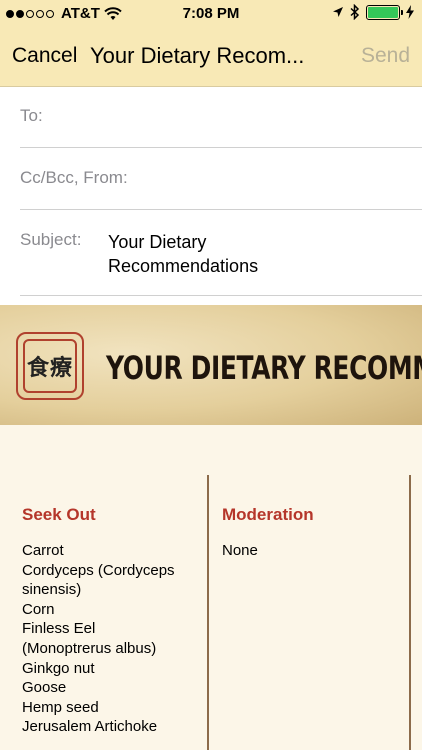 This screenshot has width=422, height=750. What do you see at coordinates (221, 117) in the screenshot?
I see `to-field: To:` at bounding box center [221, 117].